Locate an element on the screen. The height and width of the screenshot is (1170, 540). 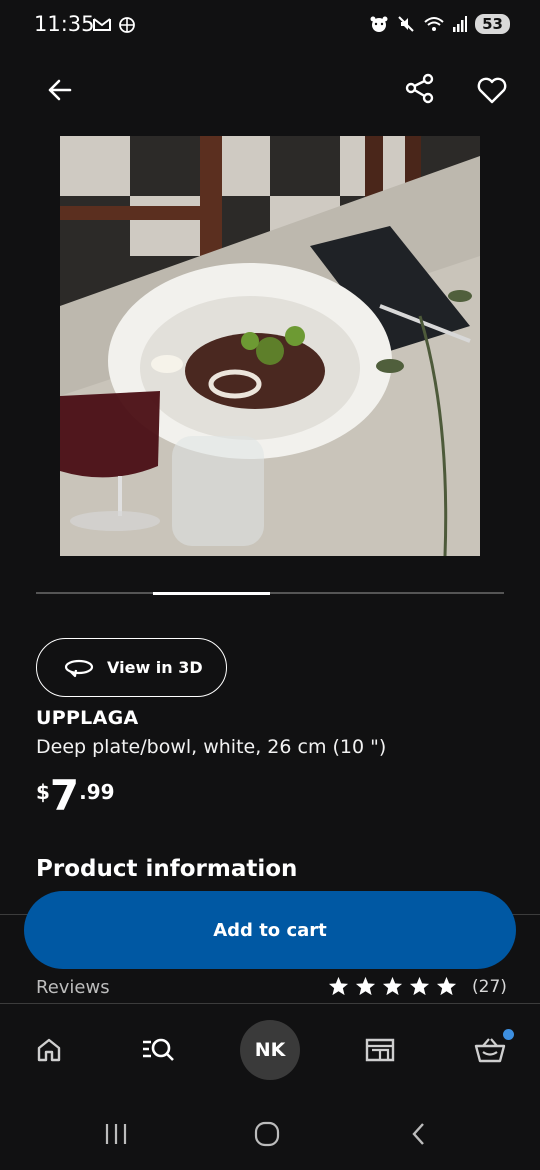
nav-home is located at coordinates (49, 1050).